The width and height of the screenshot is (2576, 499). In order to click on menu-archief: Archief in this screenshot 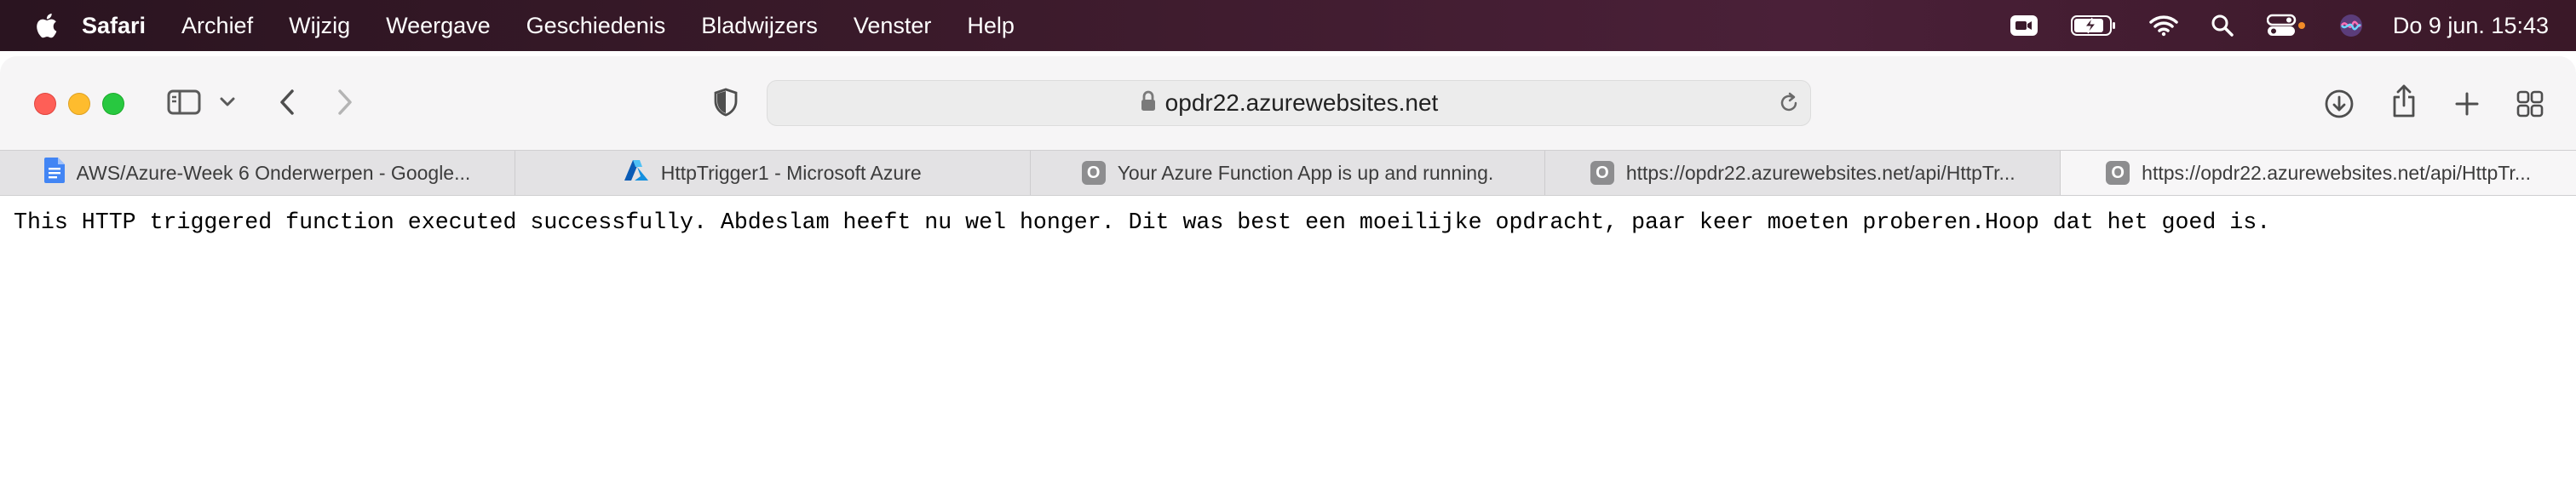, I will do `click(217, 25)`.